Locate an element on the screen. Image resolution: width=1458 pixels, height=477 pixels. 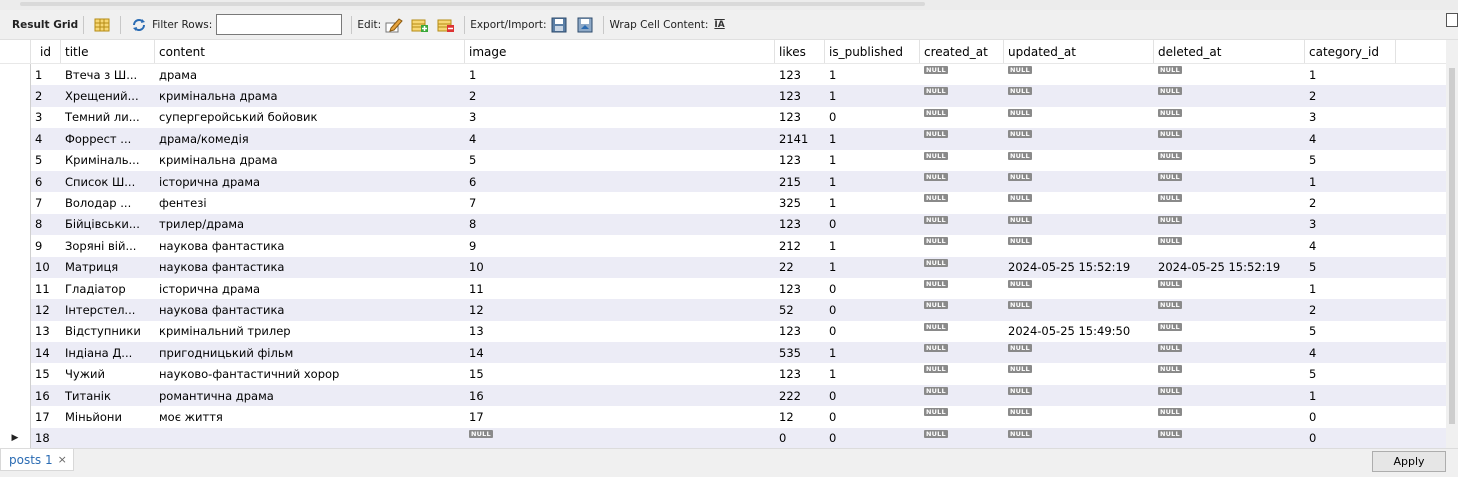
cell-likes: 52 is located at coordinates (800, 309).